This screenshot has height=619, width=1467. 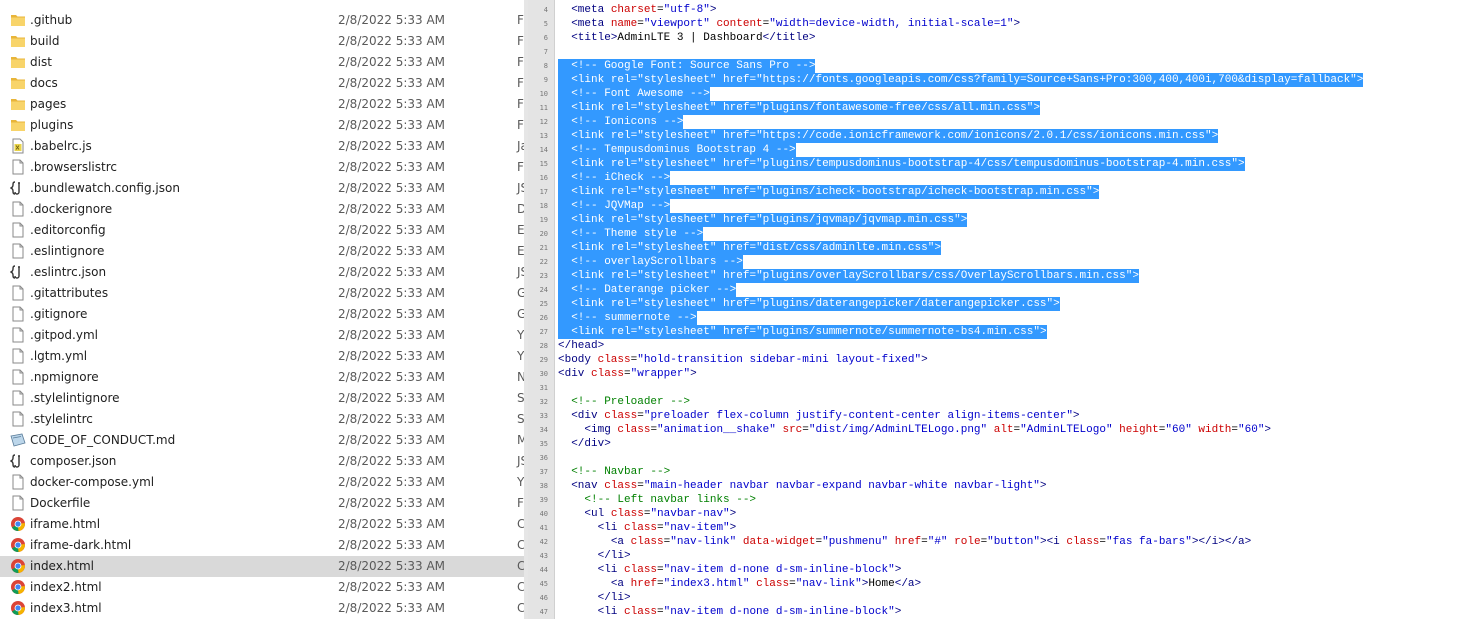 I want to click on code-token-value: "nav-link", so click(x=703, y=542).